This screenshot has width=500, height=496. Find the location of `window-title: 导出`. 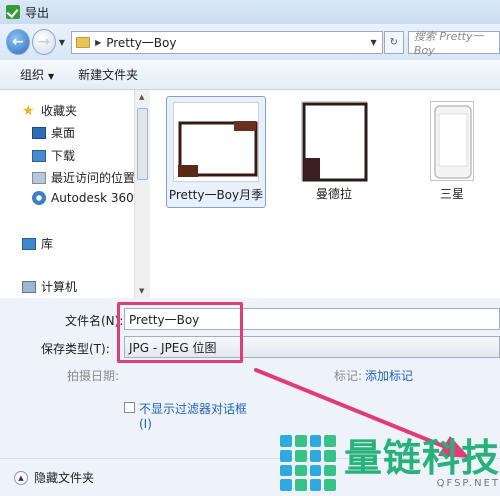

window-title: 导出 is located at coordinates (37, 12).